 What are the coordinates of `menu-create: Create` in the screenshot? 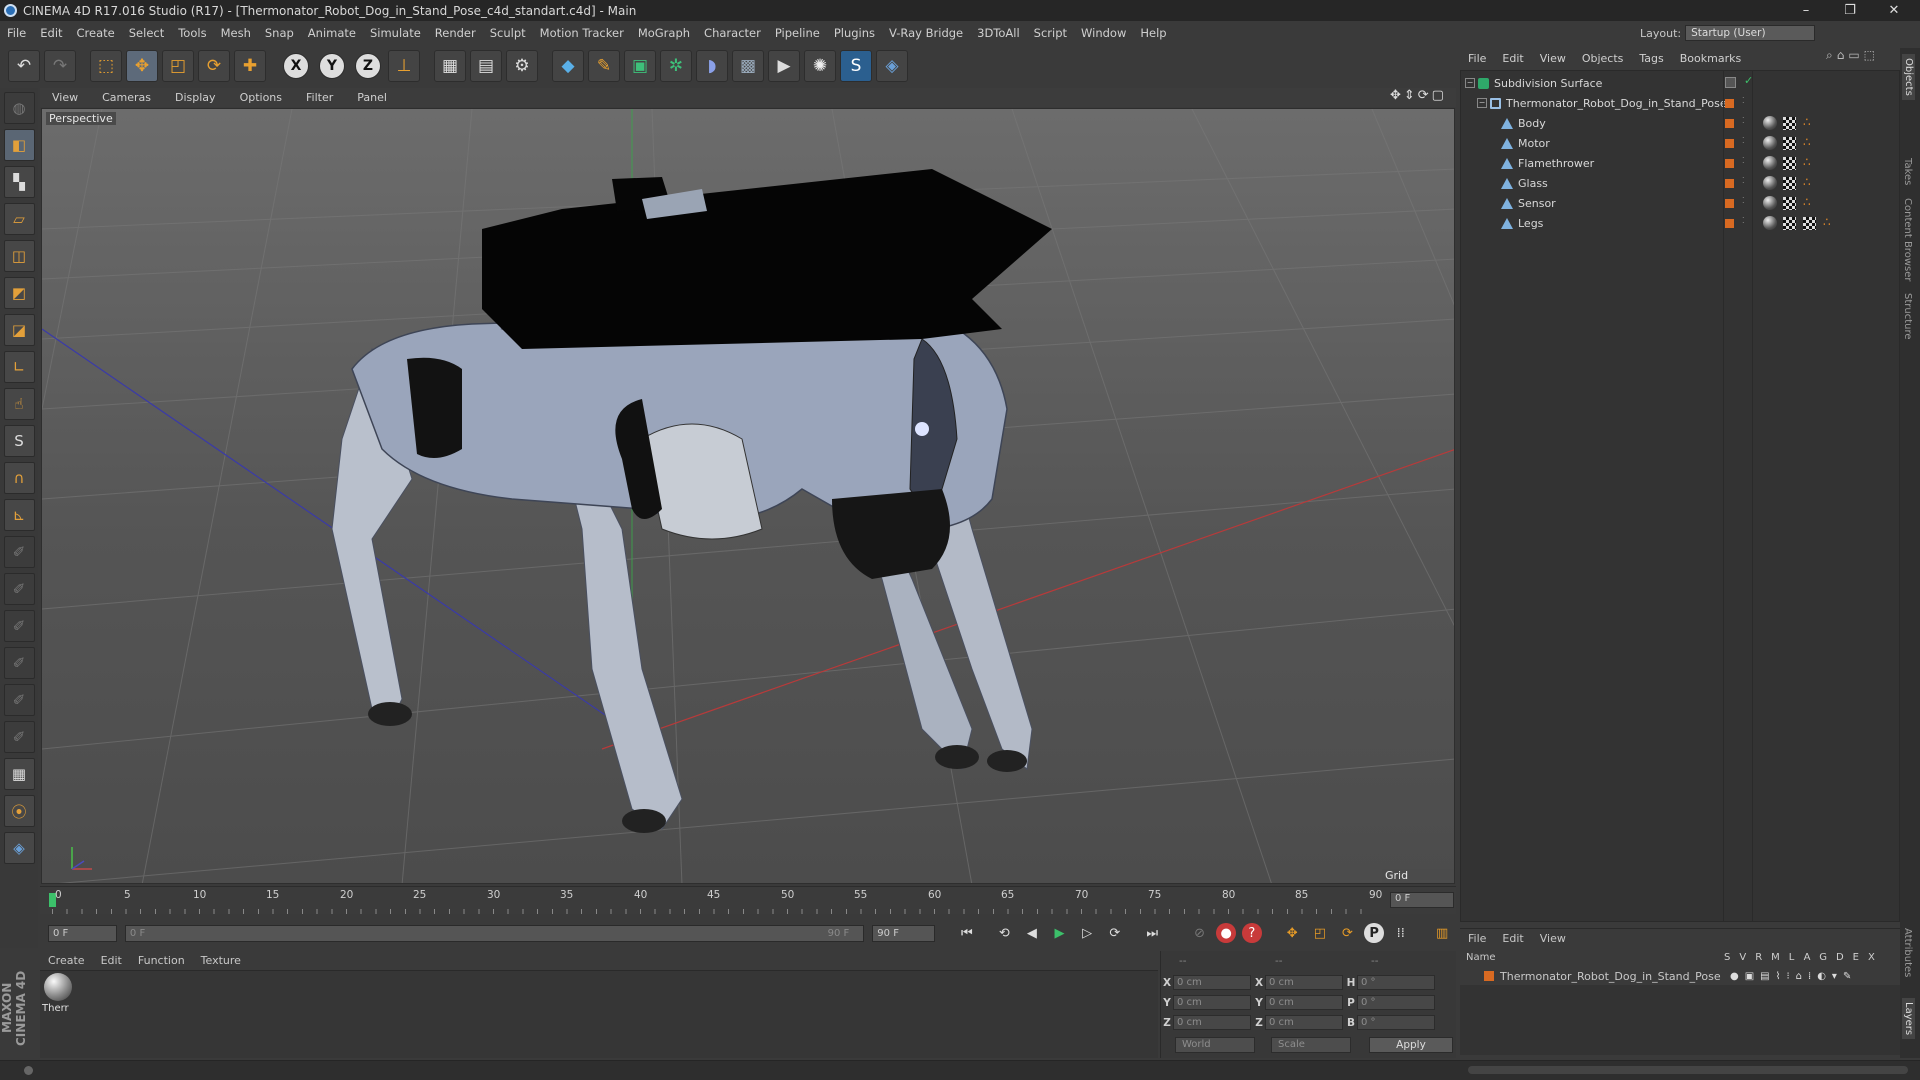 It's located at (96, 33).